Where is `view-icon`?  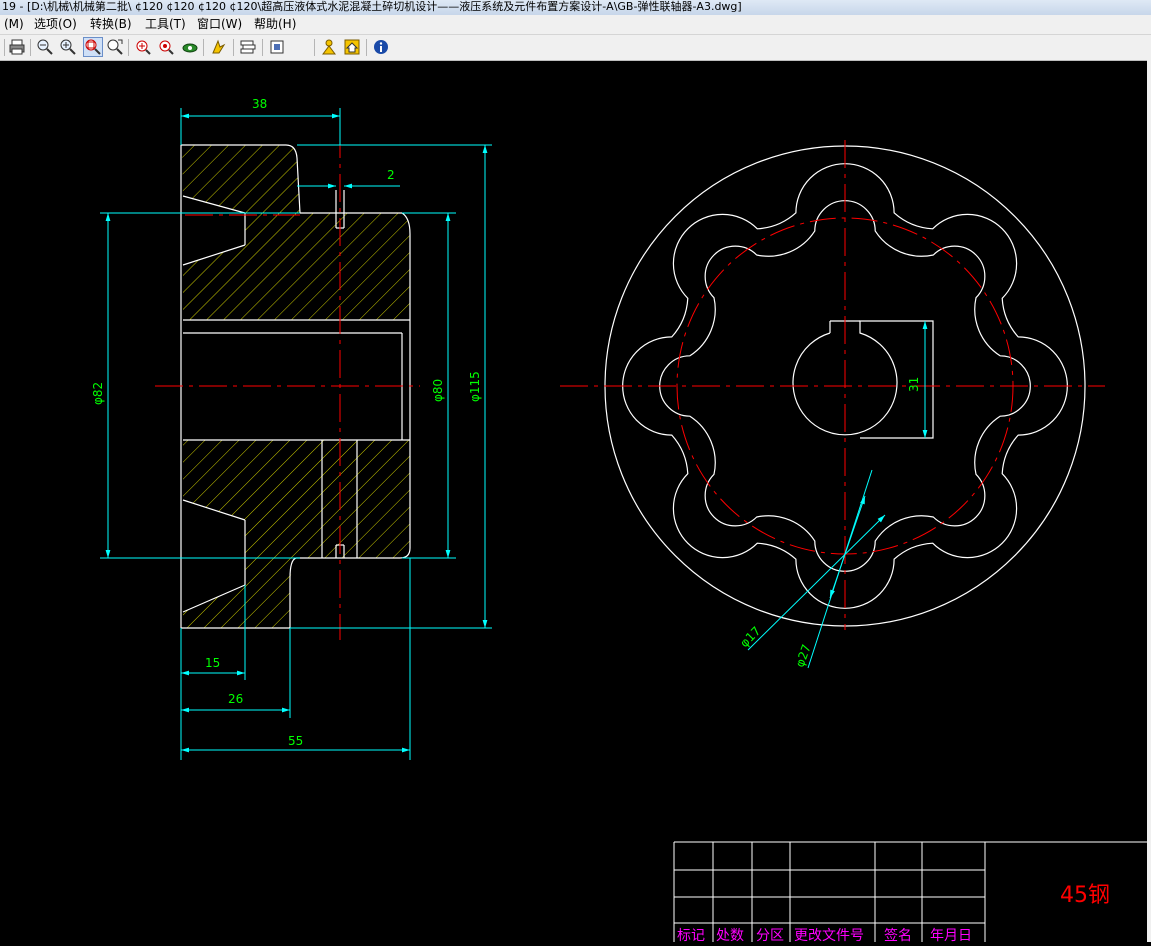 view-icon is located at coordinates (190, 47).